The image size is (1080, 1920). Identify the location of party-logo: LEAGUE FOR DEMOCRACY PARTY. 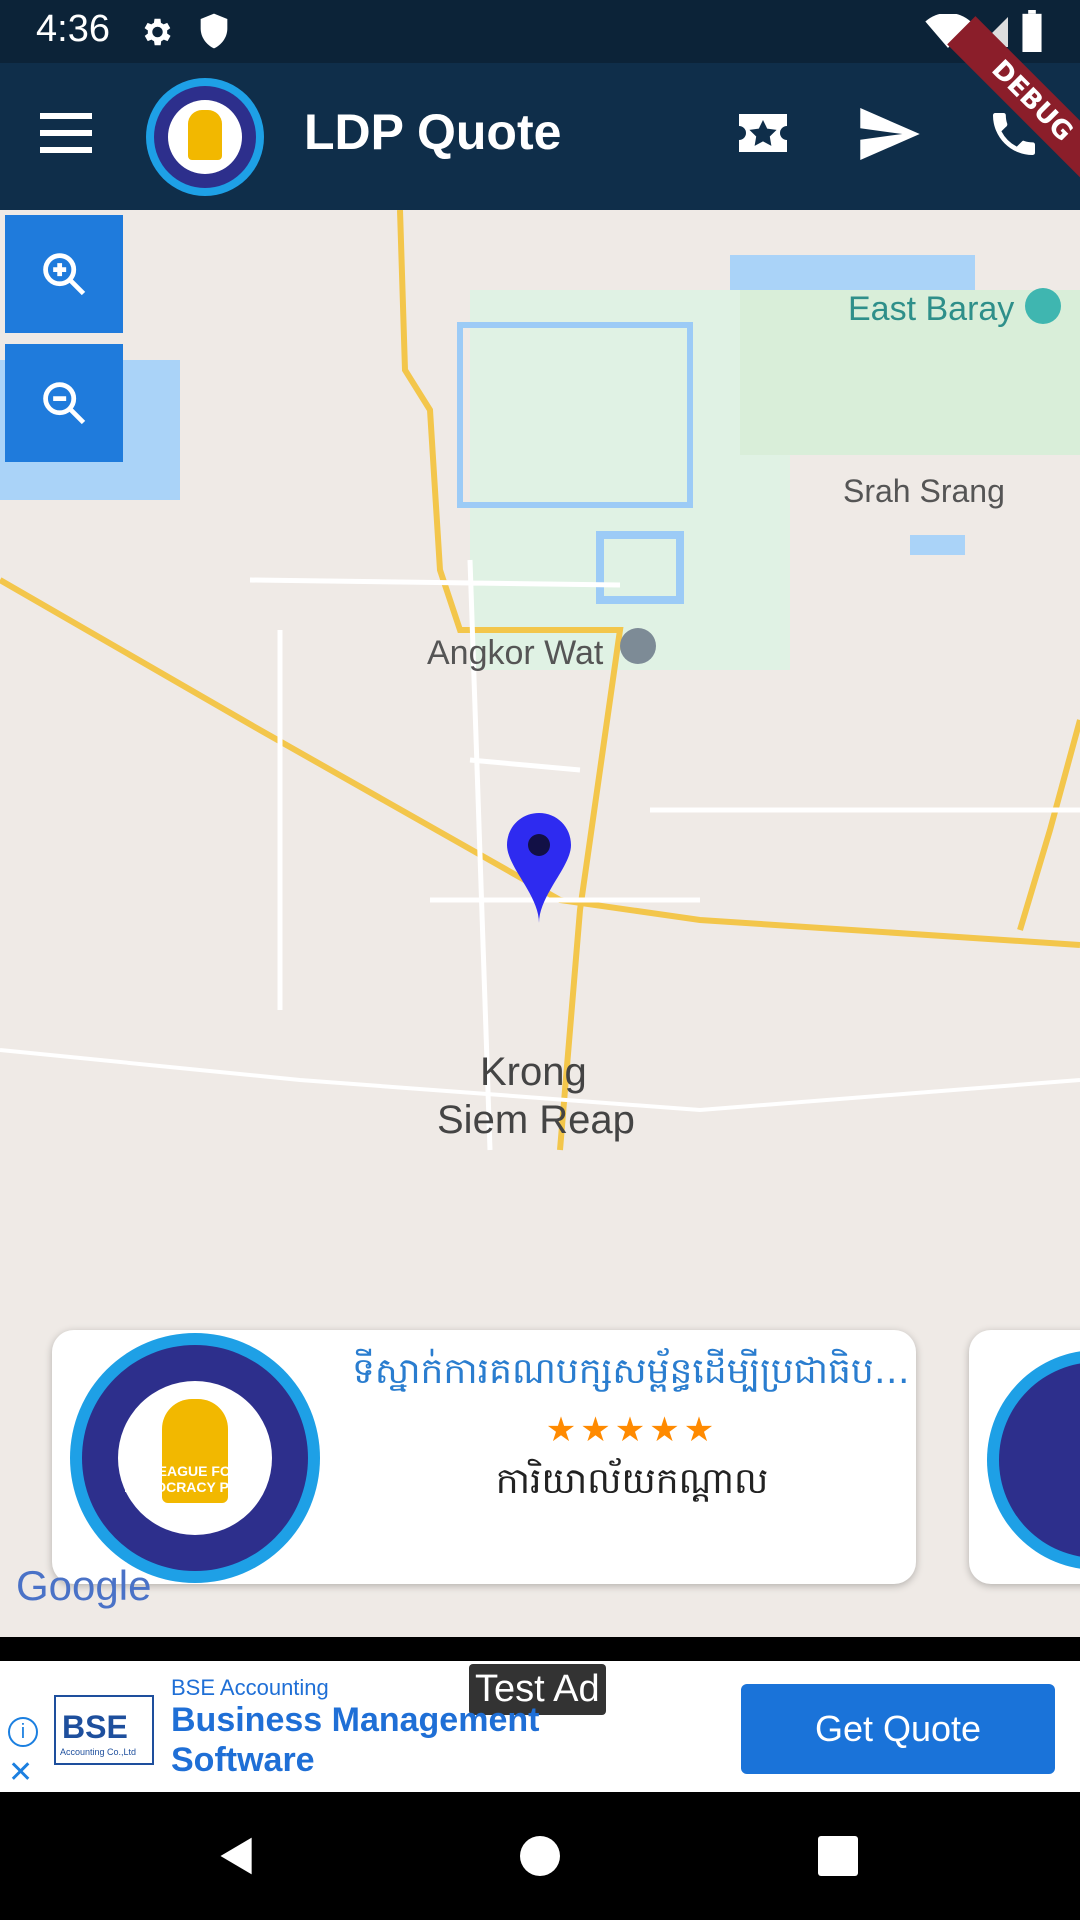
(195, 1458).